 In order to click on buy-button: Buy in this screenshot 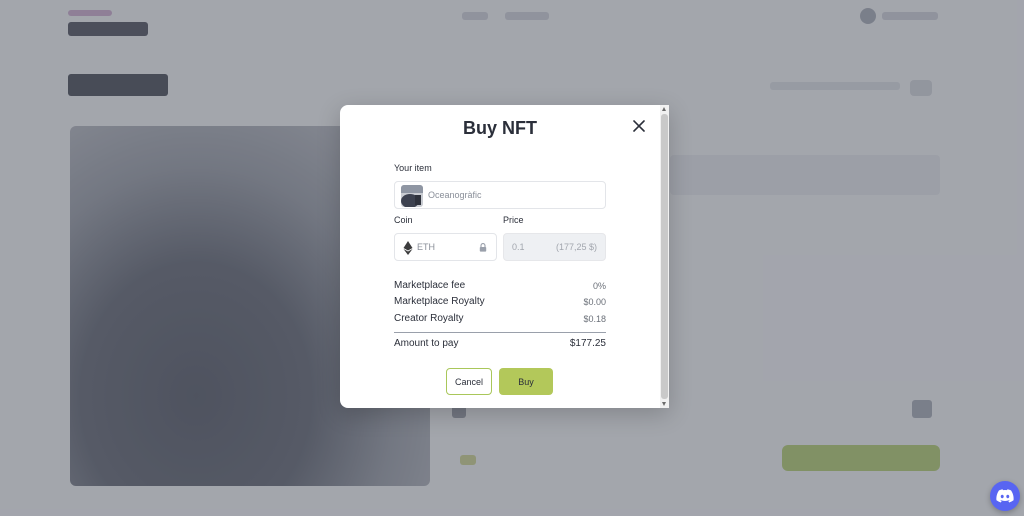, I will do `click(526, 381)`.